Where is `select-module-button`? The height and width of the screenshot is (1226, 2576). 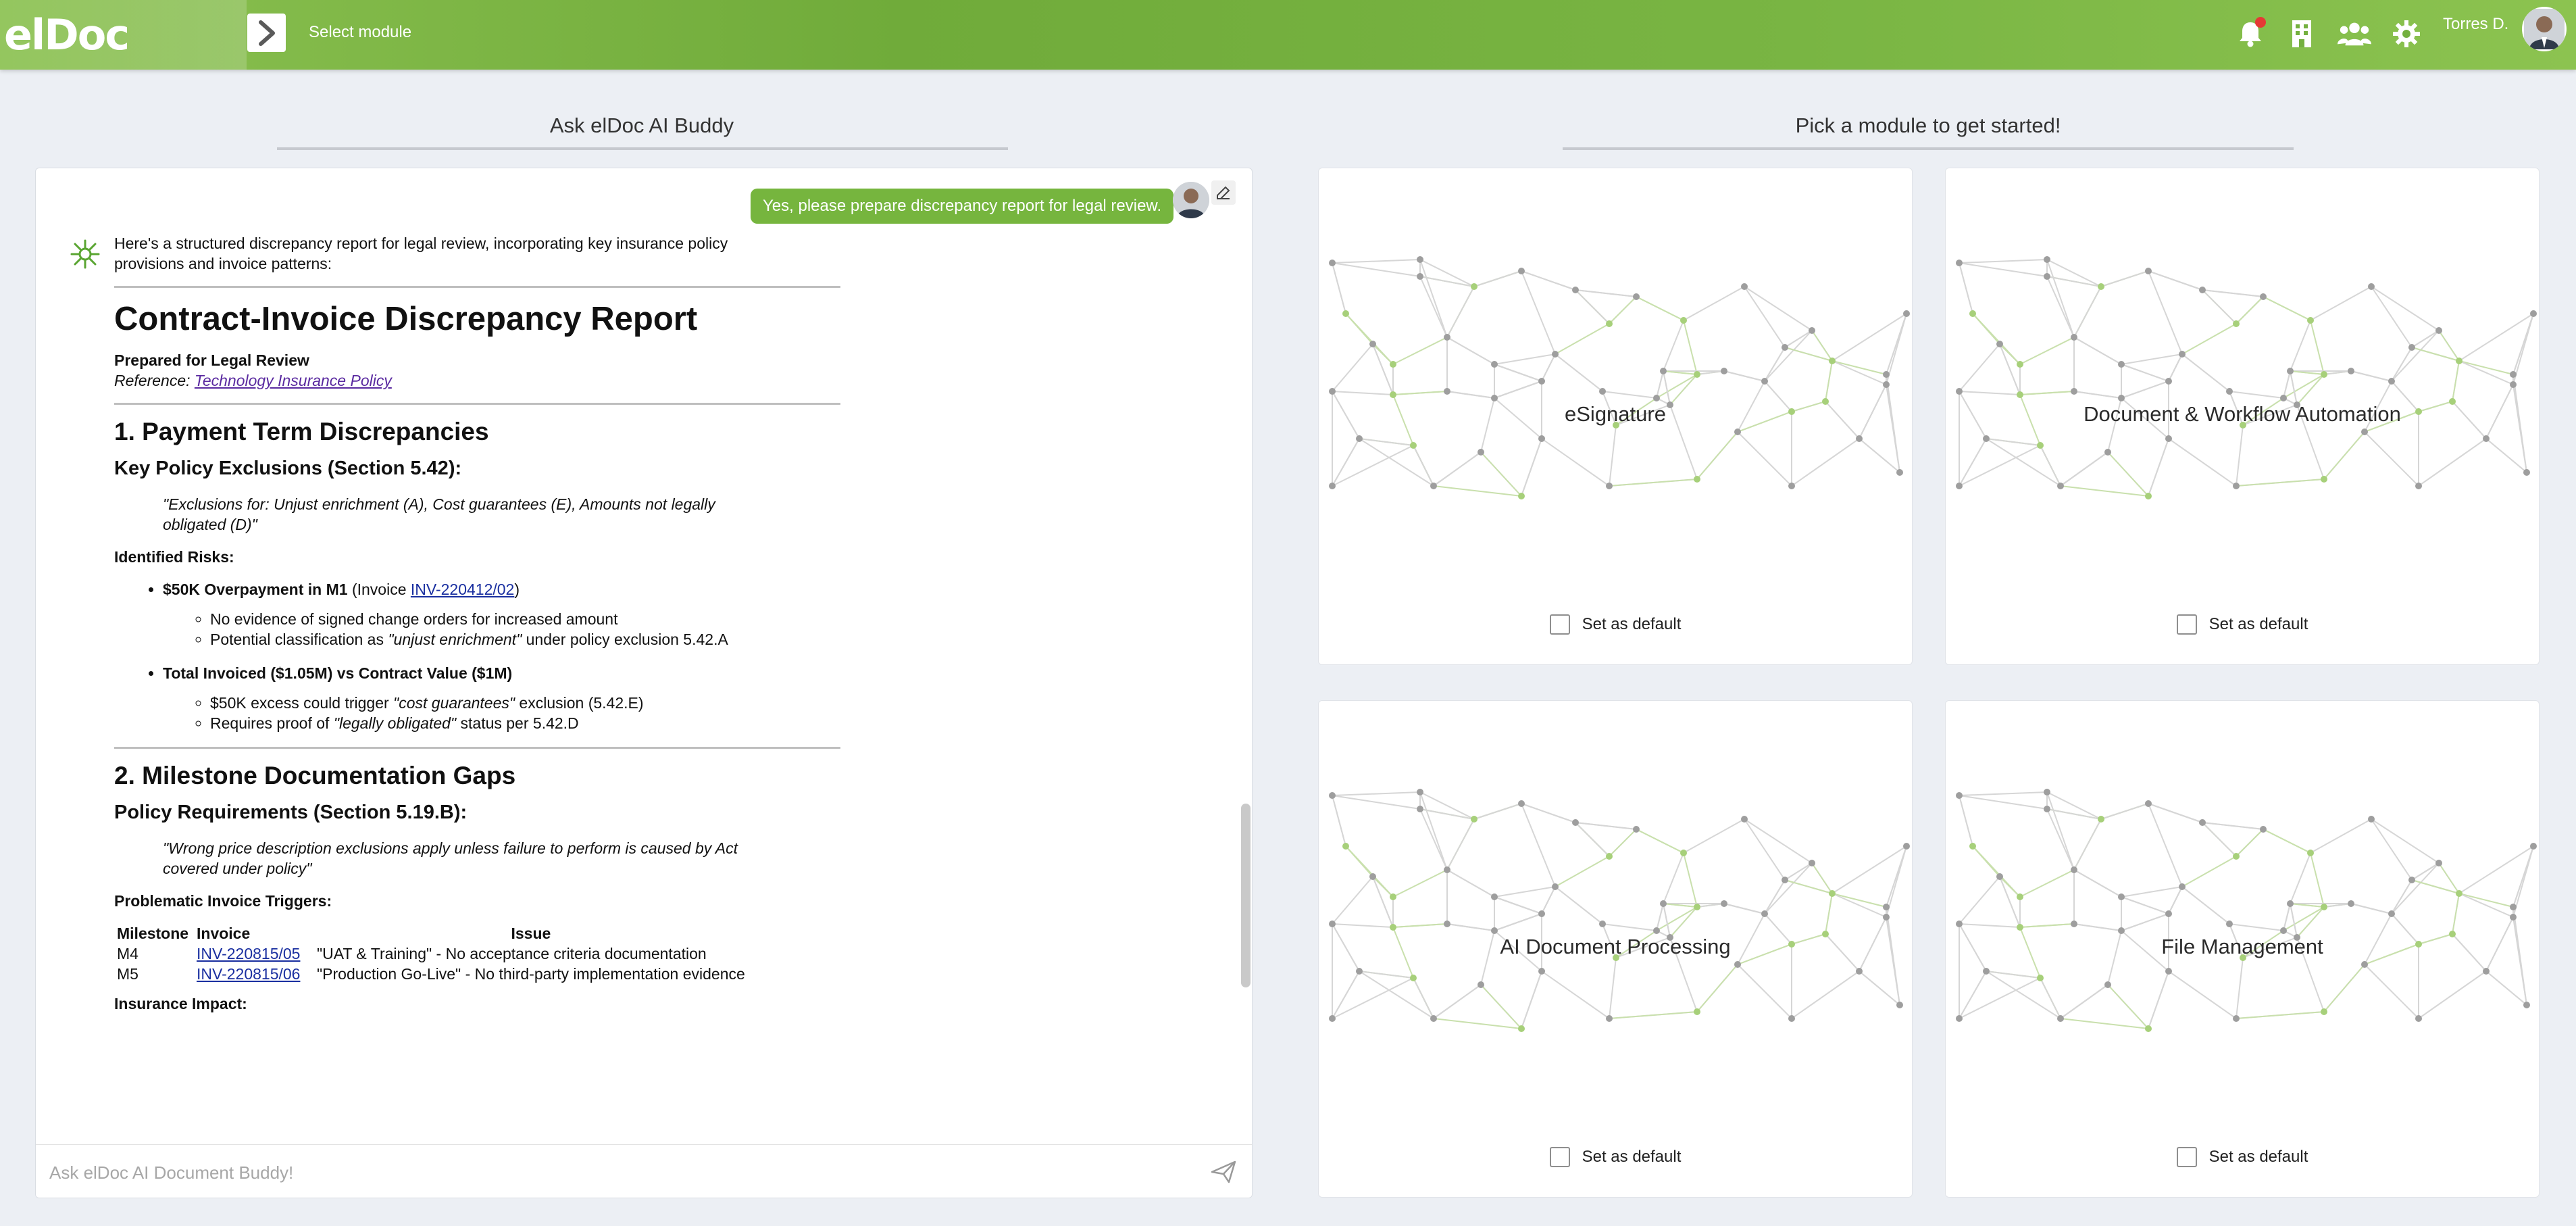
select-module-button is located at coordinates (266, 33).